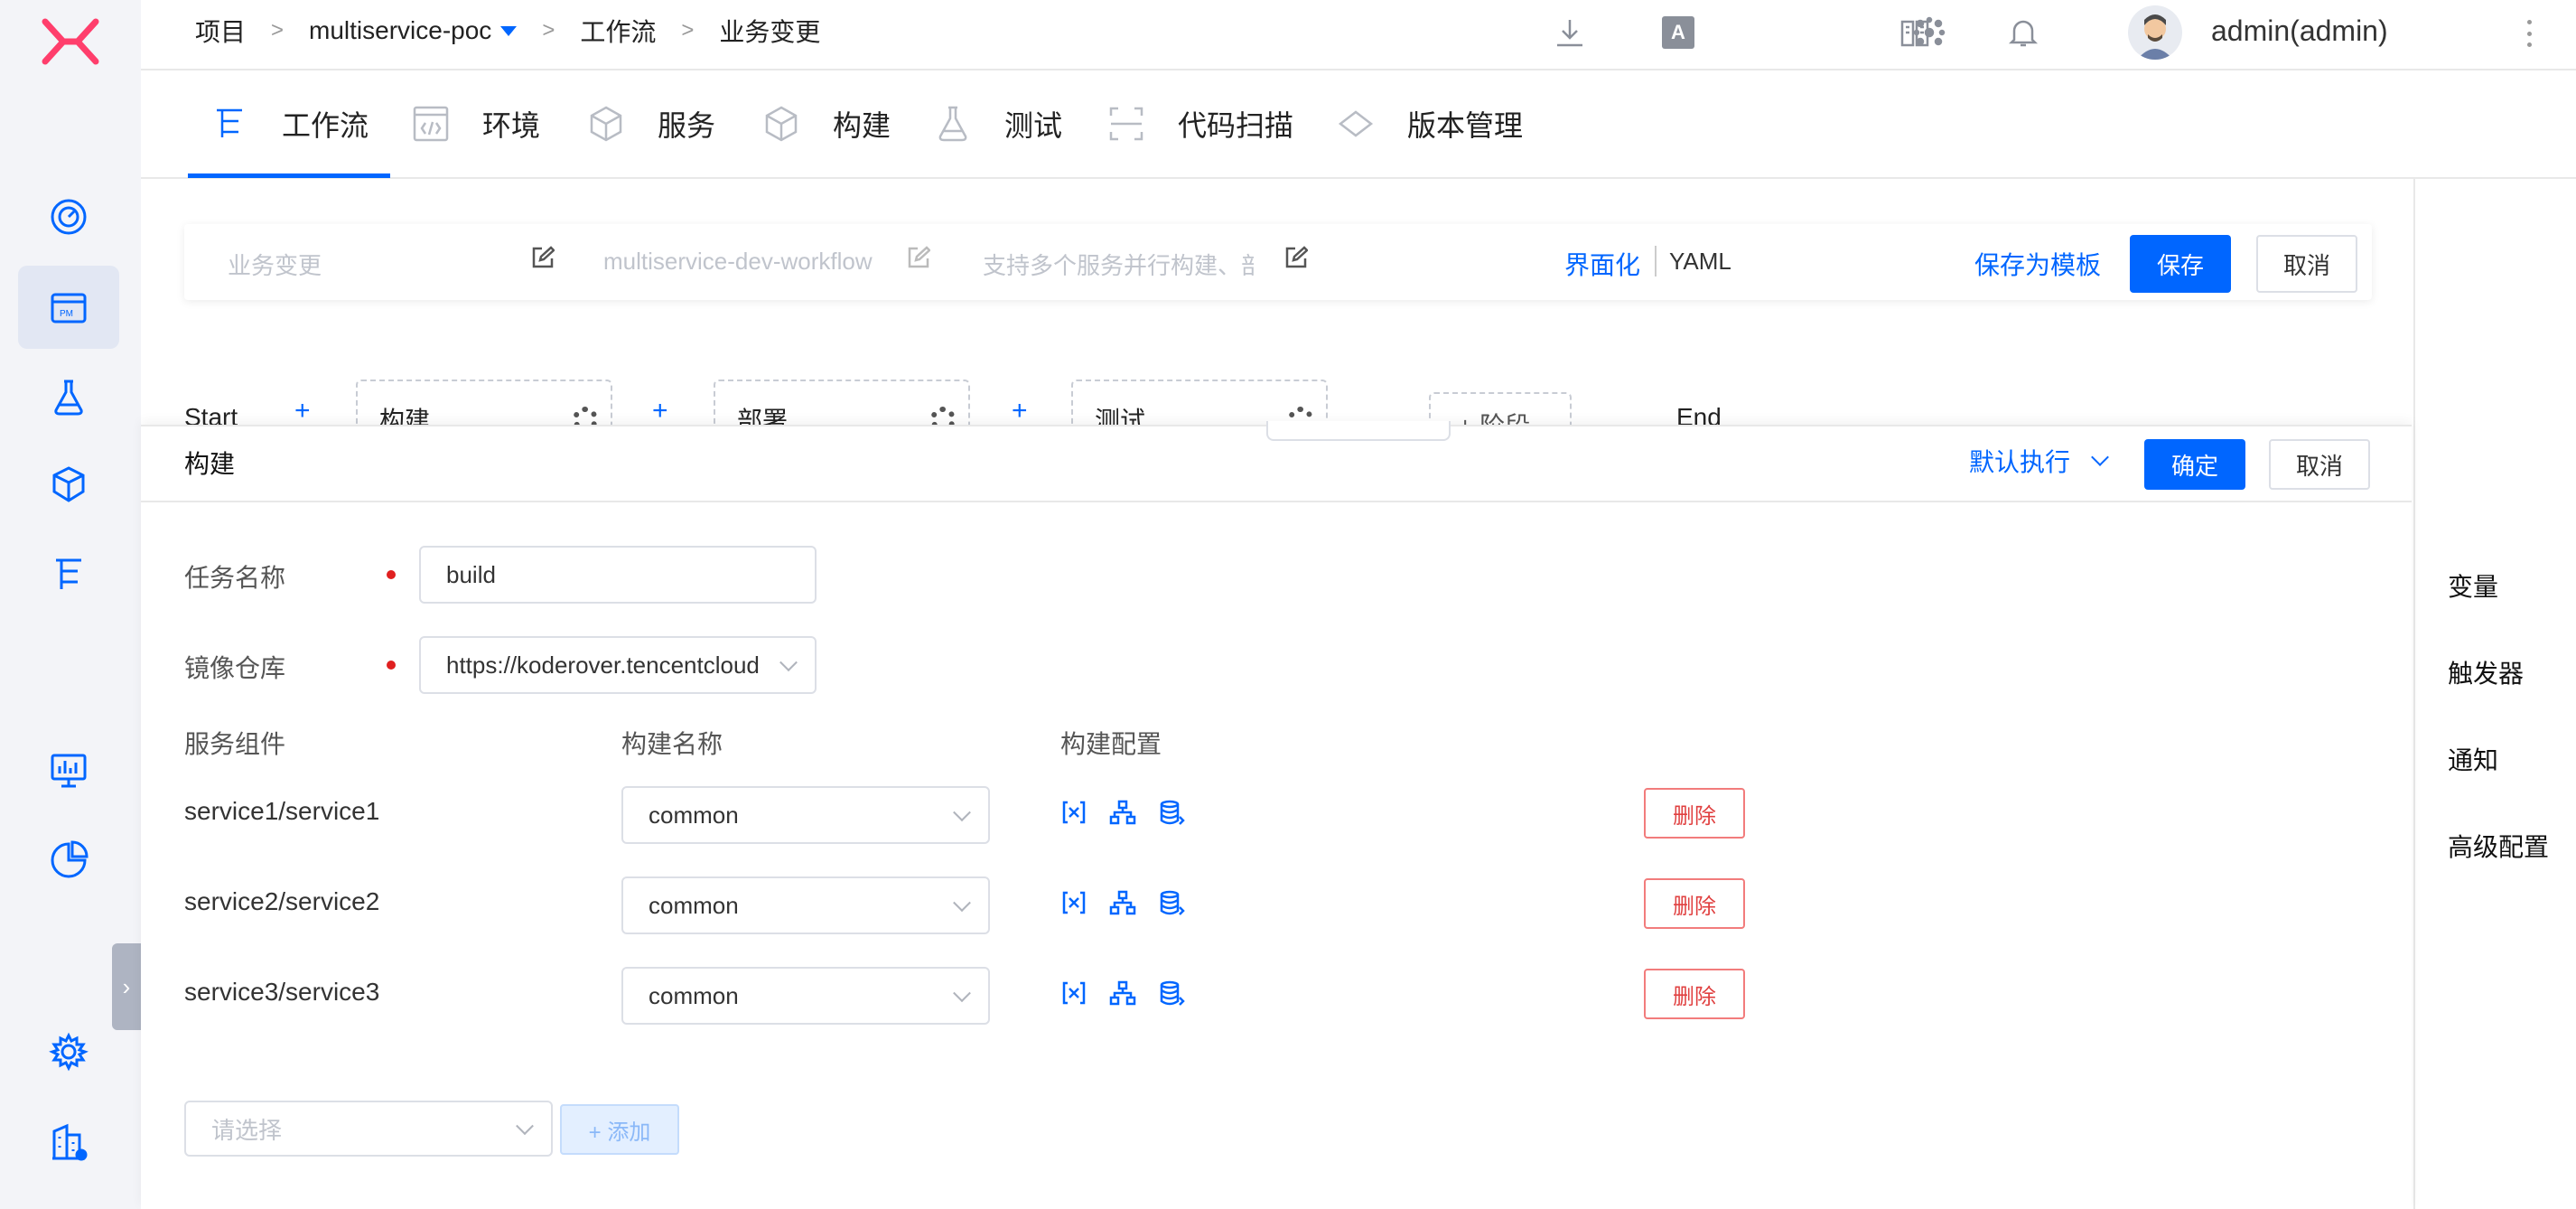  Describe the element at coordinates (1111, 744) in the screenshot. I see `column-header-build-config: 构建配置` at that location.